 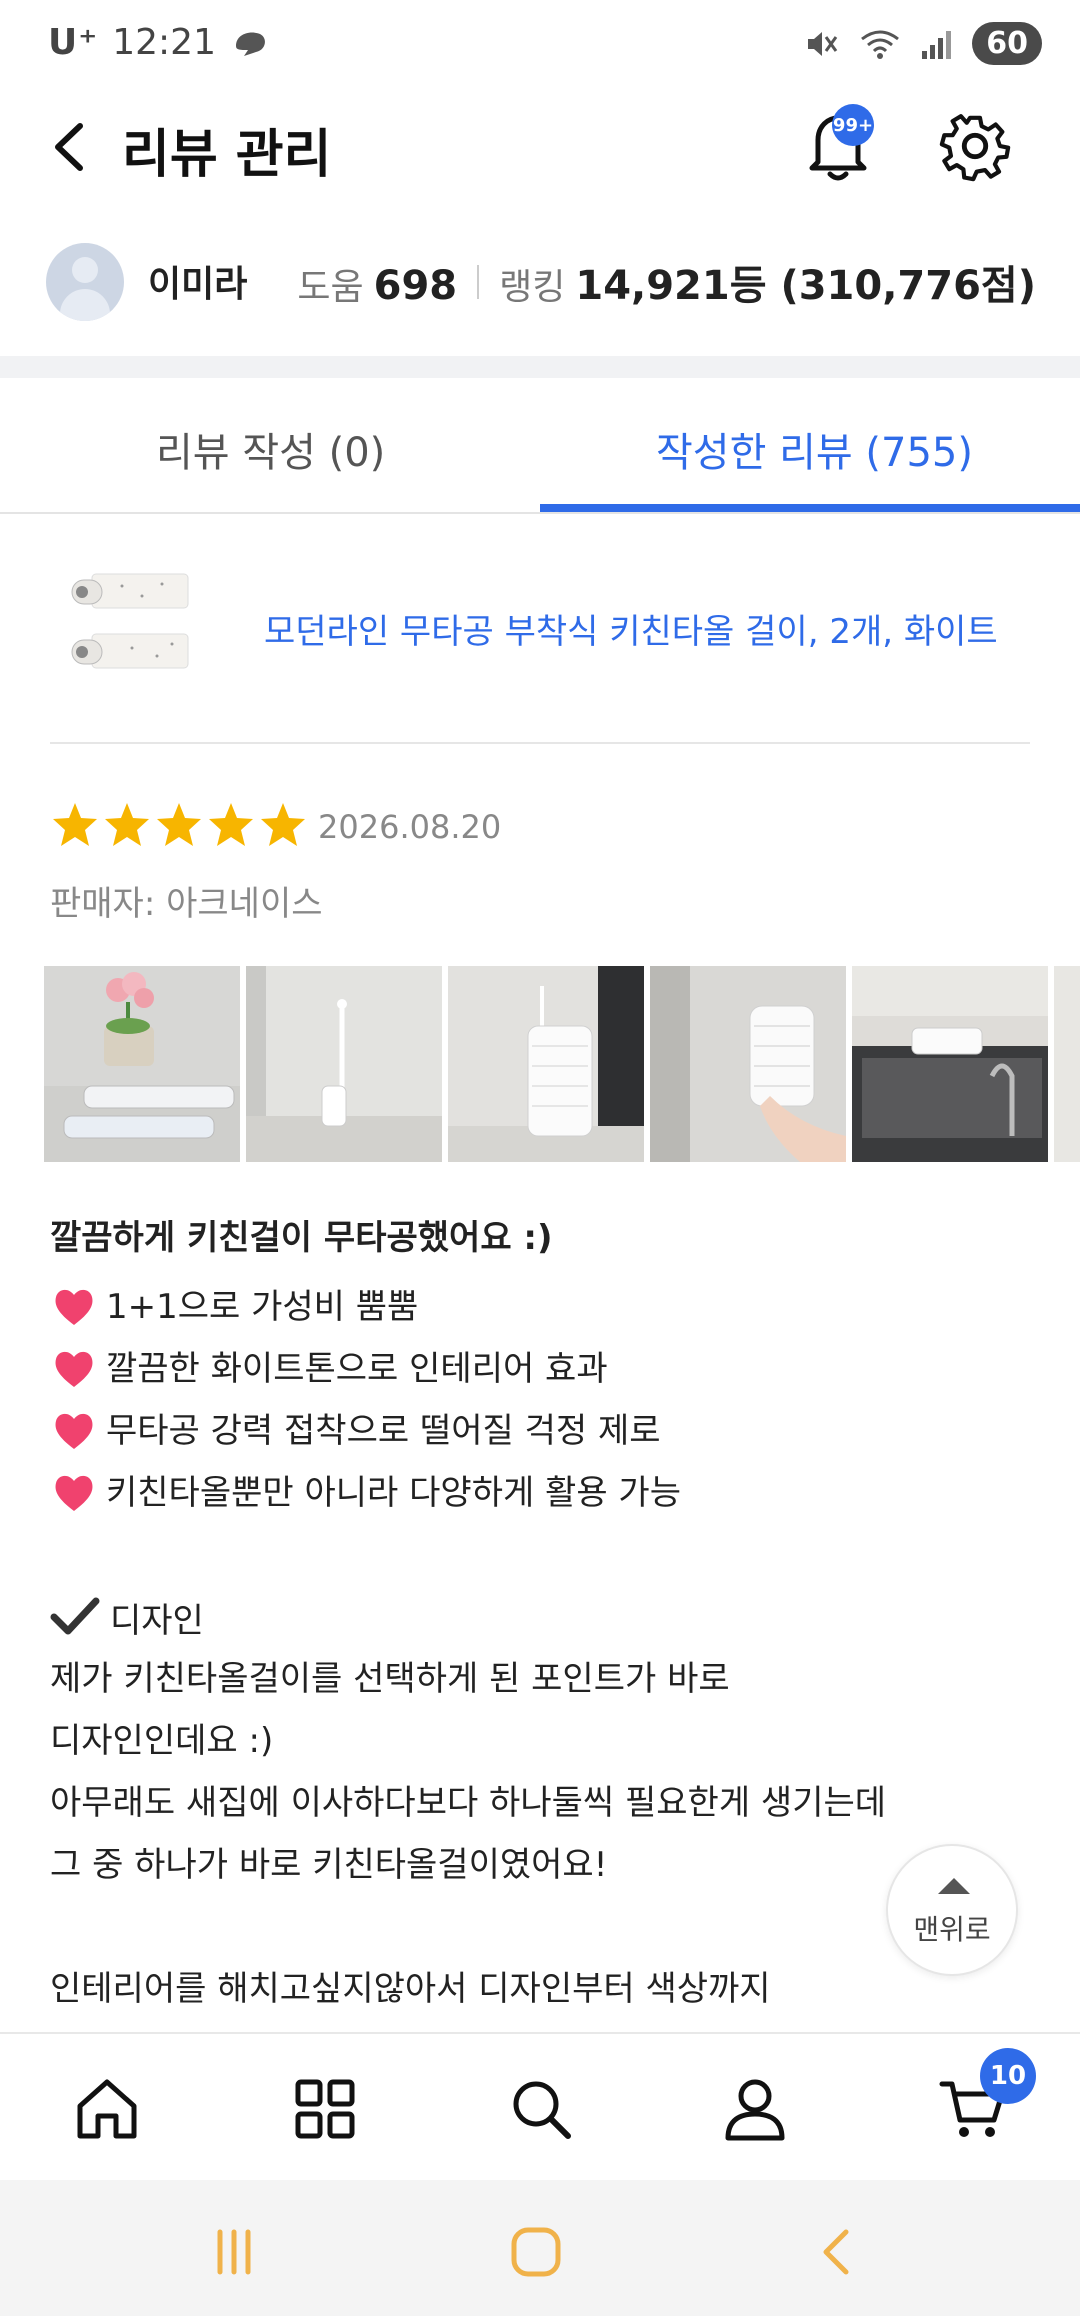 I want to click on scroll-to-top-label: 맨위로, so click(x=952, y=1929).